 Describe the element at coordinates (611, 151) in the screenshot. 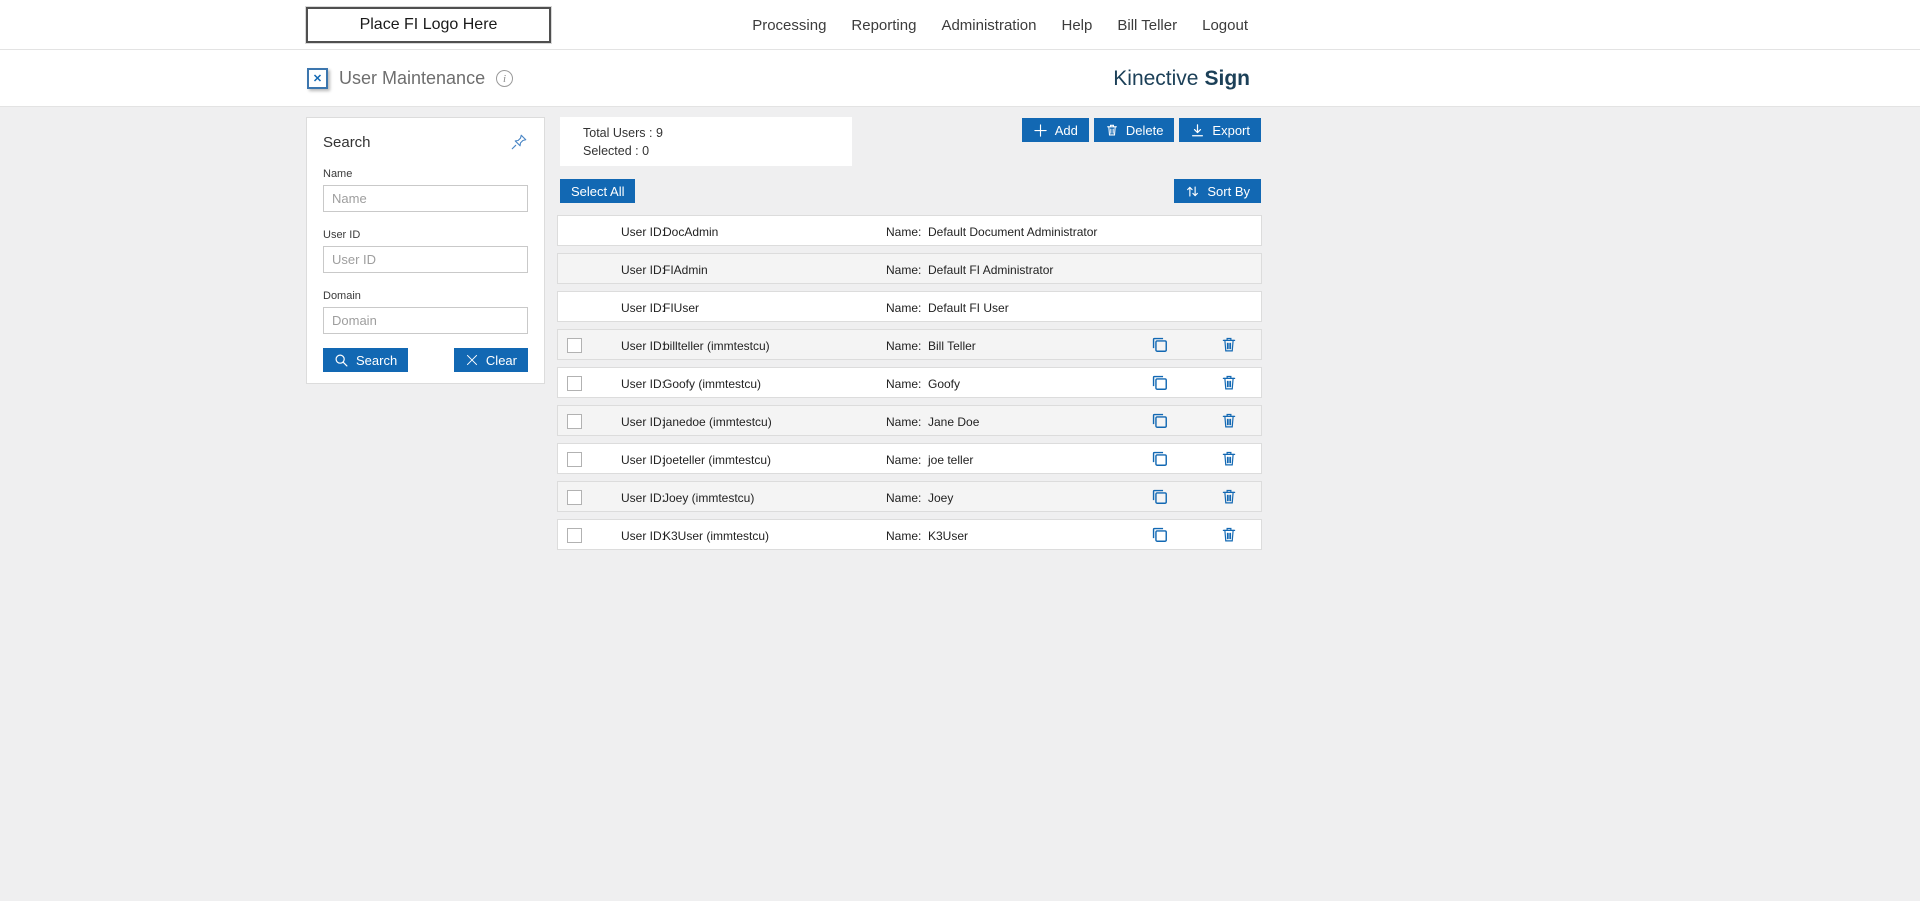

I see `selected-label: Selected :` at that location.